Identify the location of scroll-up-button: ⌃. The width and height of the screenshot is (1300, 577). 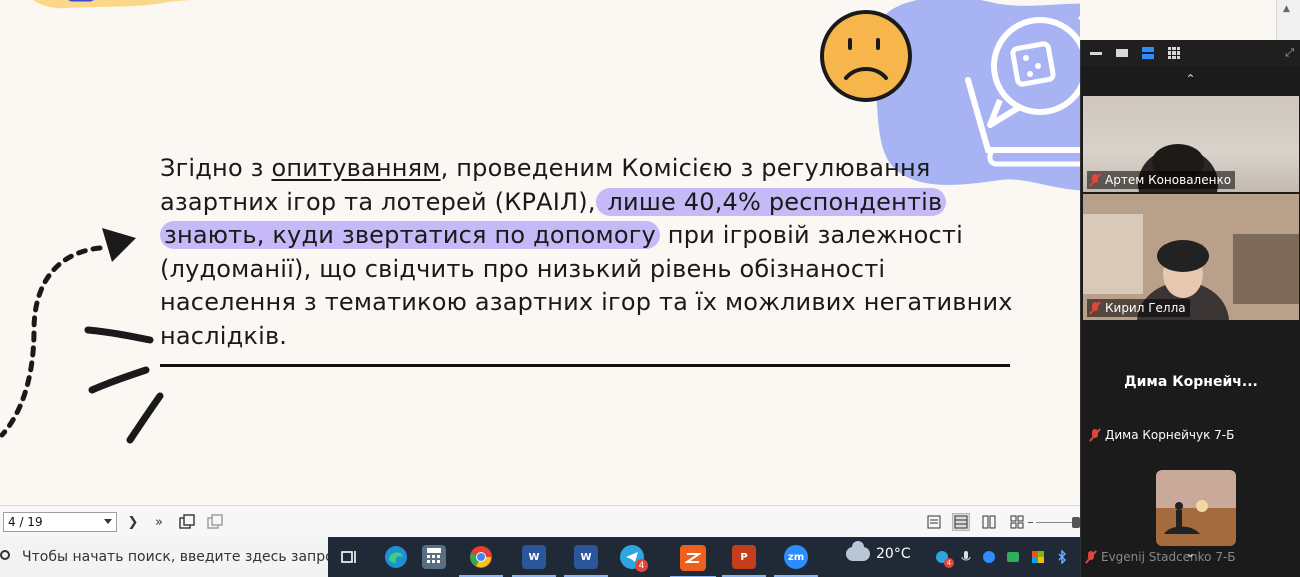
(1190, 79).